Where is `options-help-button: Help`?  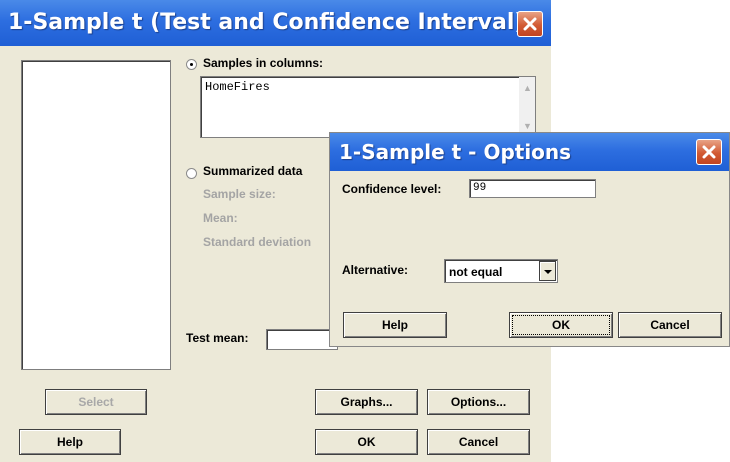
options-help-button: Help is located at coordinates (395, 325).